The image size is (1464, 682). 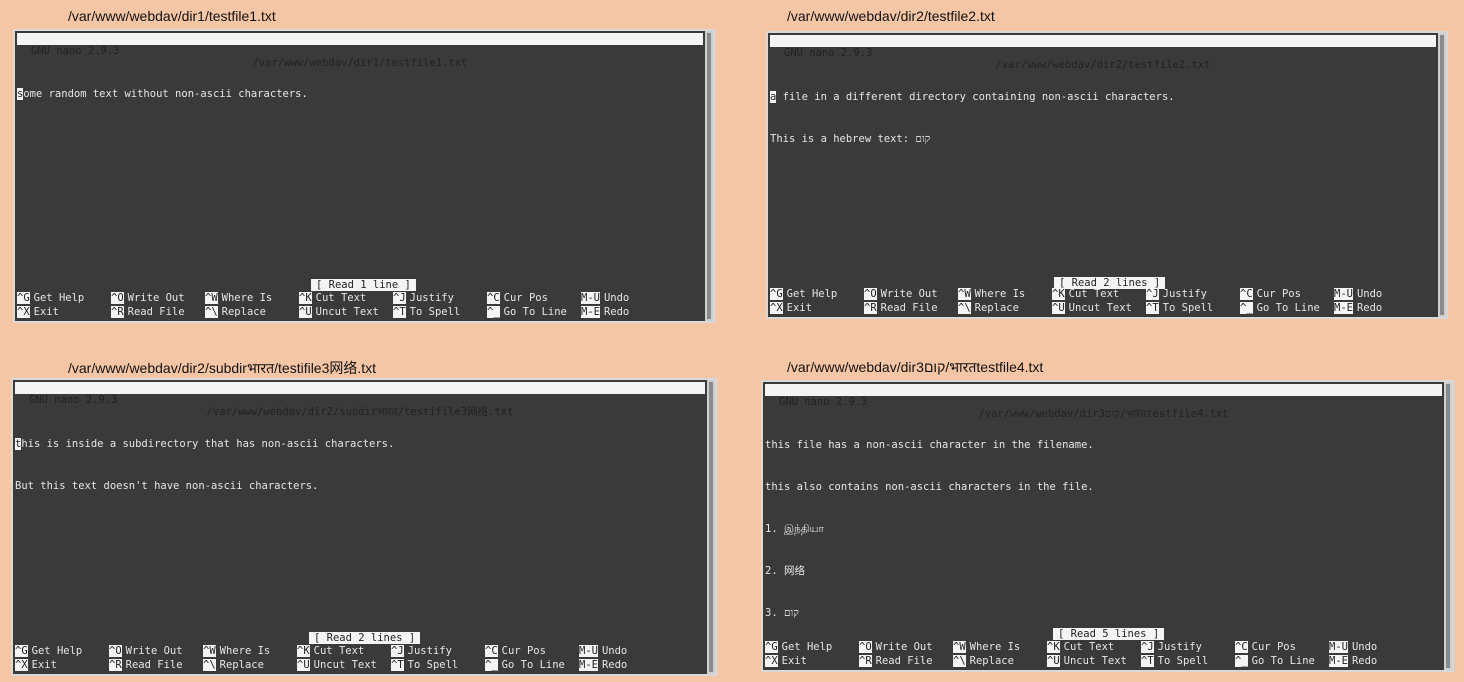 What do you see at coordinates (959, 661) in the screenshot?
I see `shortcut-key: ^\` at bounding box center [959, 661].